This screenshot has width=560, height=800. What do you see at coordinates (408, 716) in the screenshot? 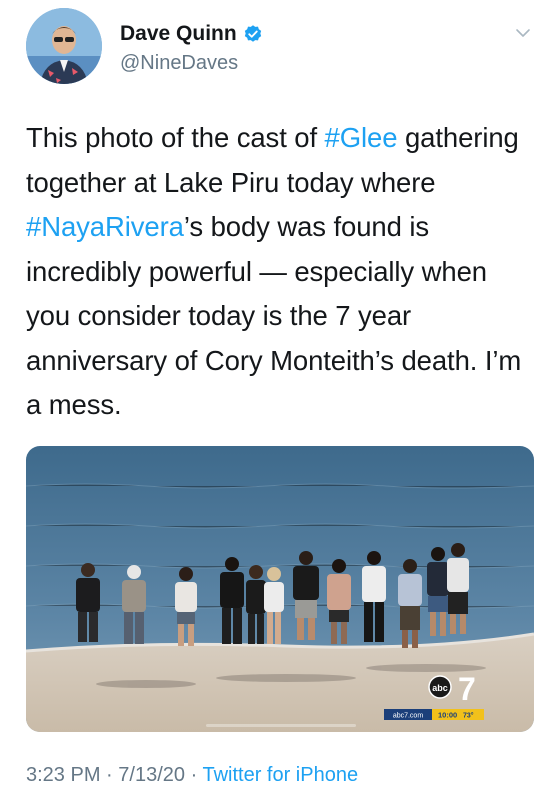
I see `site-text: abc7.com` at bounding box center [408, 716].